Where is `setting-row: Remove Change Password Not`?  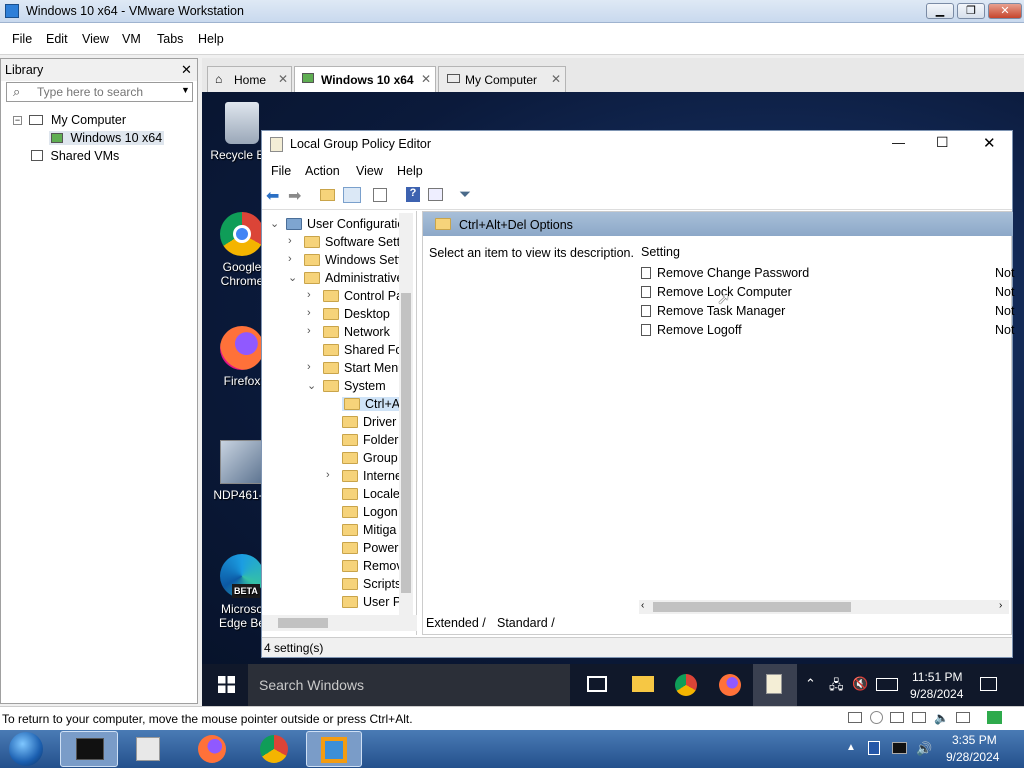
setting-row: Remove Change Password Not is located at coordinates (827, 273).